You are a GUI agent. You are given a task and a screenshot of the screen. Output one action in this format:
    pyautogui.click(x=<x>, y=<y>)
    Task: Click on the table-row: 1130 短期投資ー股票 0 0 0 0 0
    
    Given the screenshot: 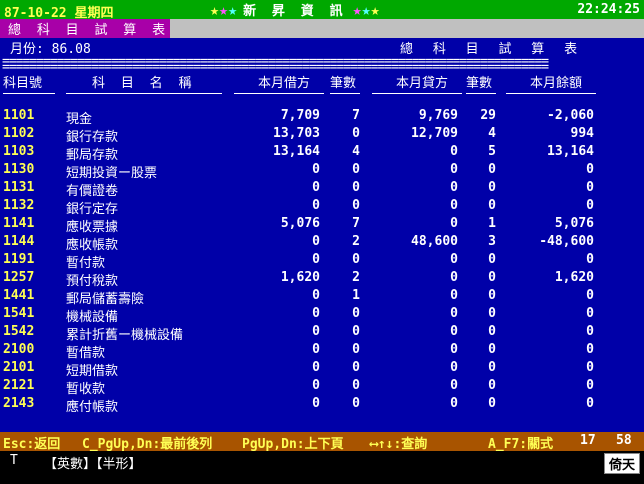 What is the action you would take?
    pyautogui.click(x=322, y=171)
    